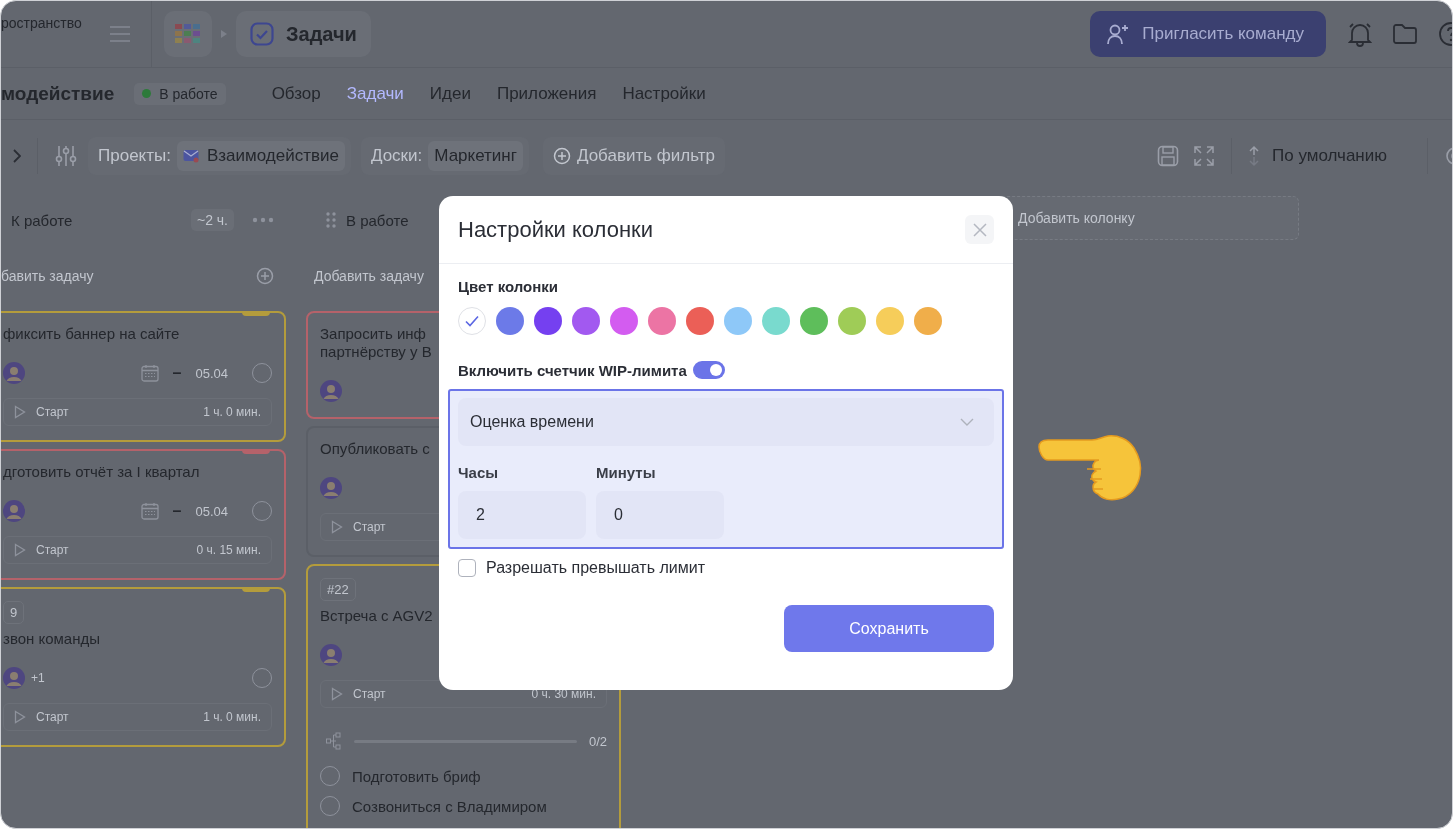  What do you see at coordinates (260, 156) in the screenshot?
I see `project-chip: Взаимодействие` at bounding box center [260, 156].